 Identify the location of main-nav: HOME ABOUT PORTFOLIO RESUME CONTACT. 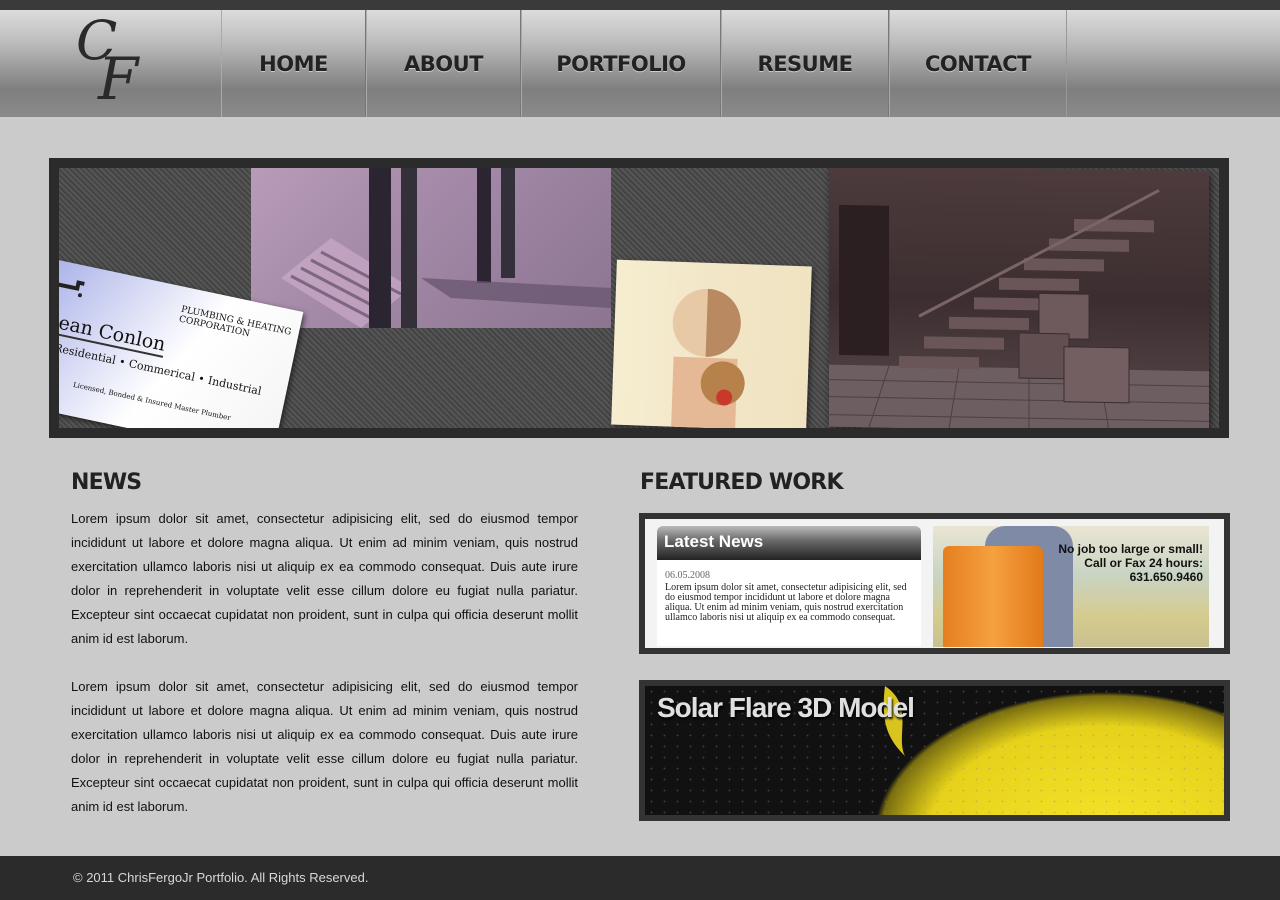
(644, 63).